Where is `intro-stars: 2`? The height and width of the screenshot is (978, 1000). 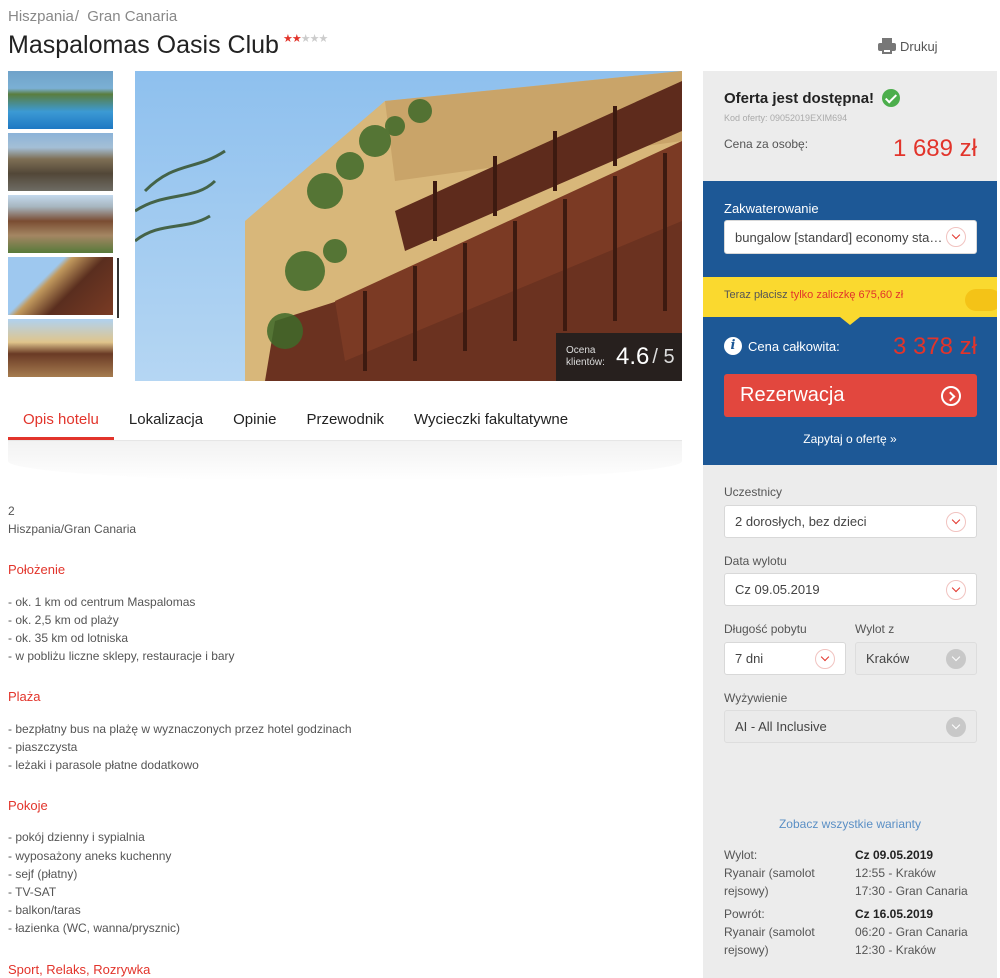 intro-stars: 2 is located at coordinates (11, 511).